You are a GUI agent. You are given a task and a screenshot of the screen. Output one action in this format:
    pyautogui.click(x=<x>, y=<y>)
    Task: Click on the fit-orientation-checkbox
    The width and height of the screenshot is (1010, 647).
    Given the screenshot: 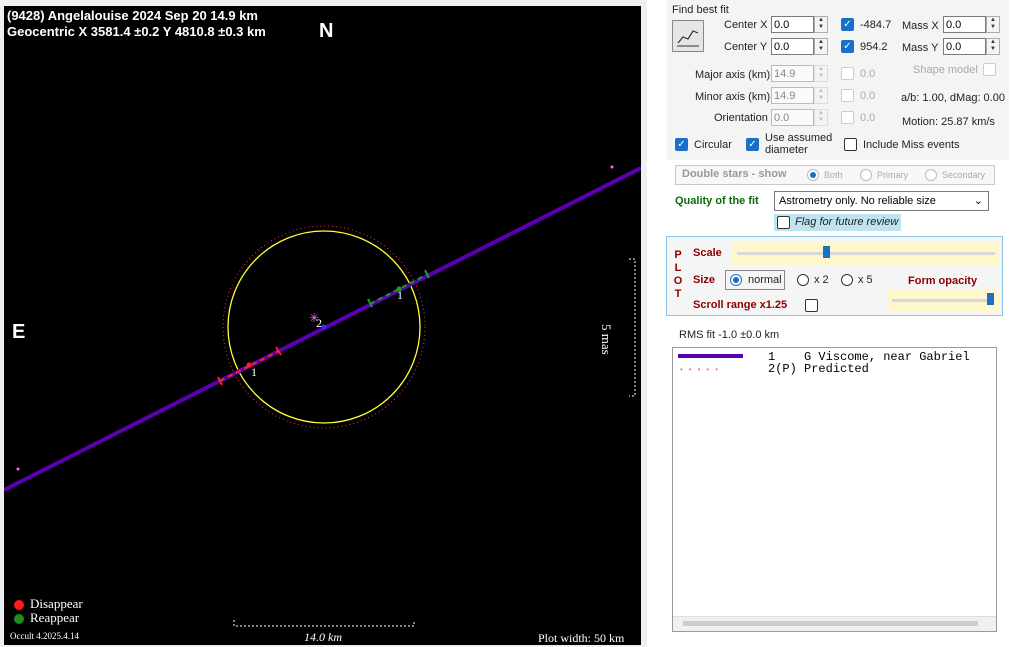 What is the action you would take?
    pyautogui.click(x=847, y=117)
    